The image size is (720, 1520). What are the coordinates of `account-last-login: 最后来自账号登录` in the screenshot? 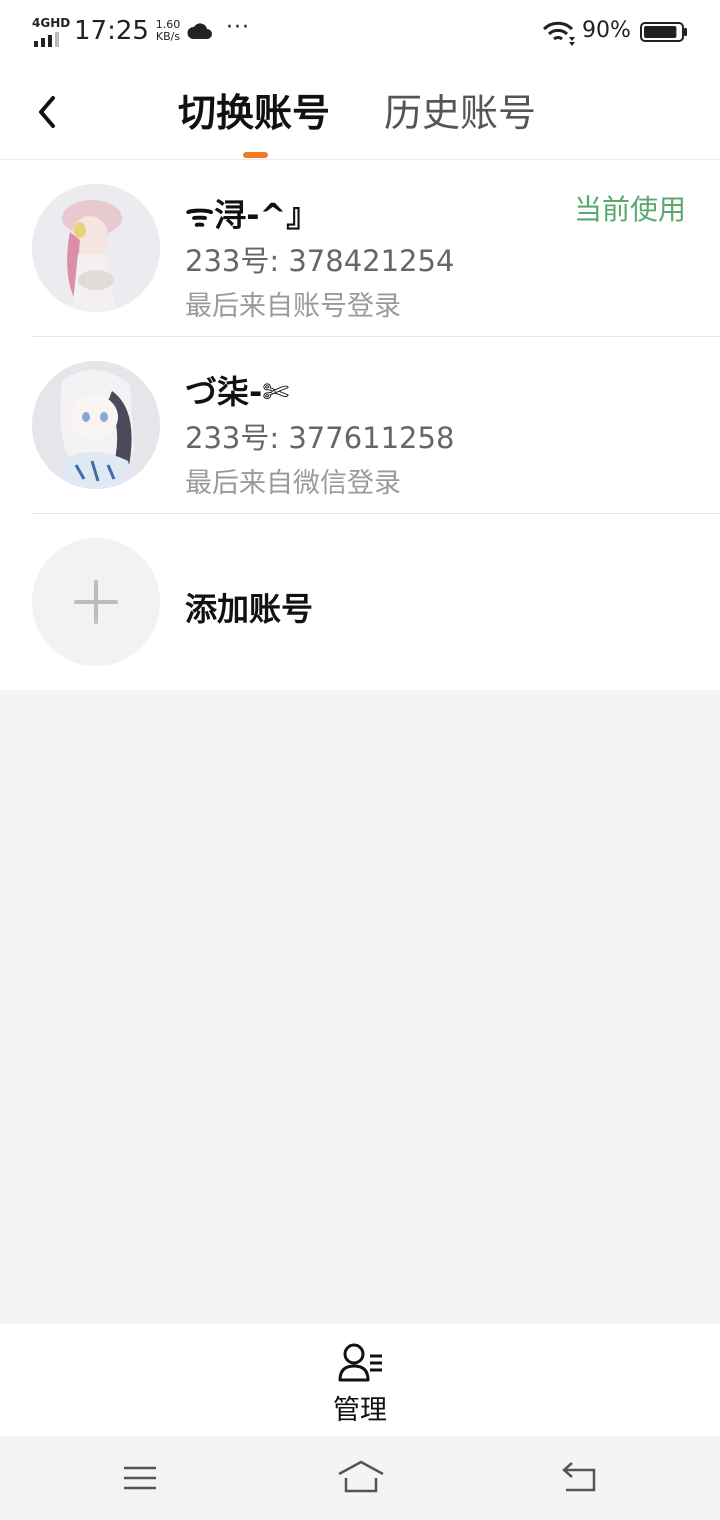 It's located at (293, 306).